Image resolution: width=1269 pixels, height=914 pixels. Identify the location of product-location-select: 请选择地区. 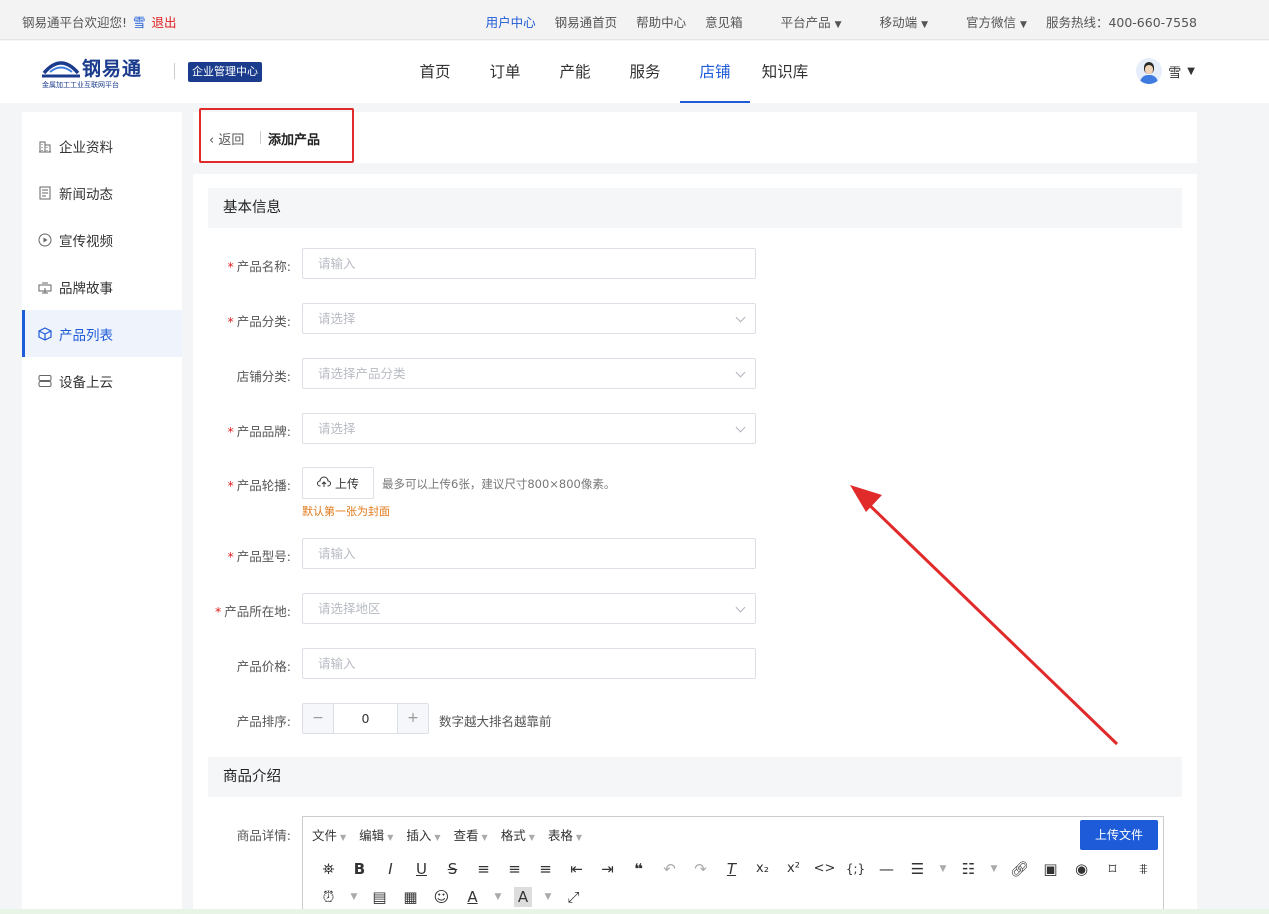
(529, 608).